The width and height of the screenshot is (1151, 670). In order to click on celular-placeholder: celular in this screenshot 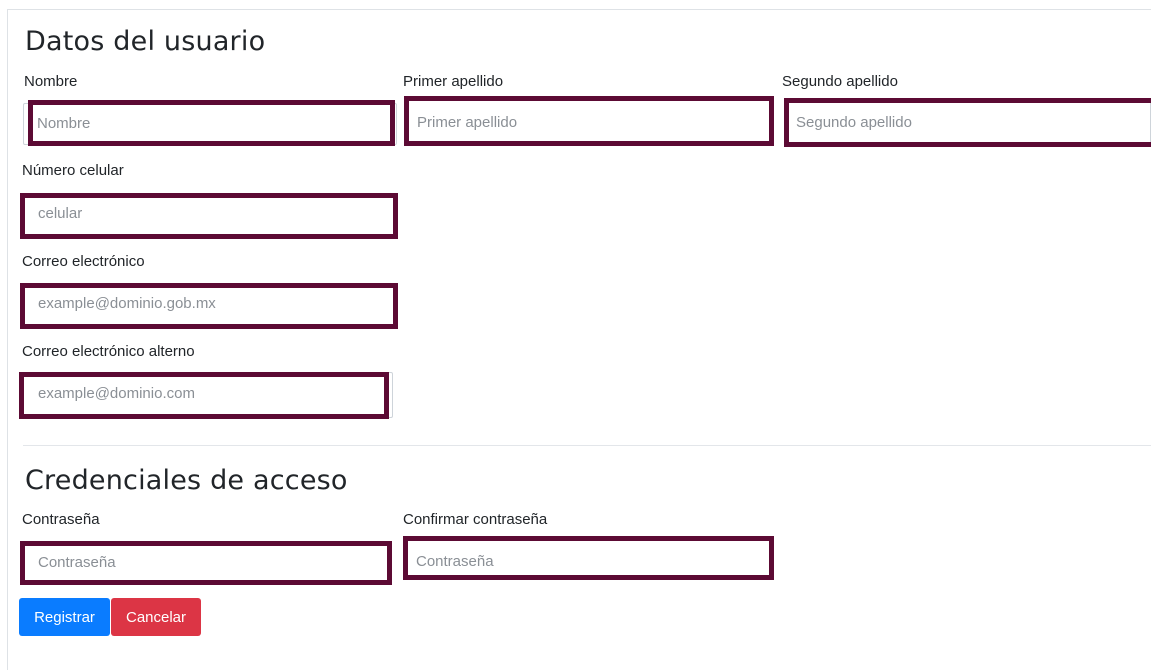, I will do `click(60, 213)`.